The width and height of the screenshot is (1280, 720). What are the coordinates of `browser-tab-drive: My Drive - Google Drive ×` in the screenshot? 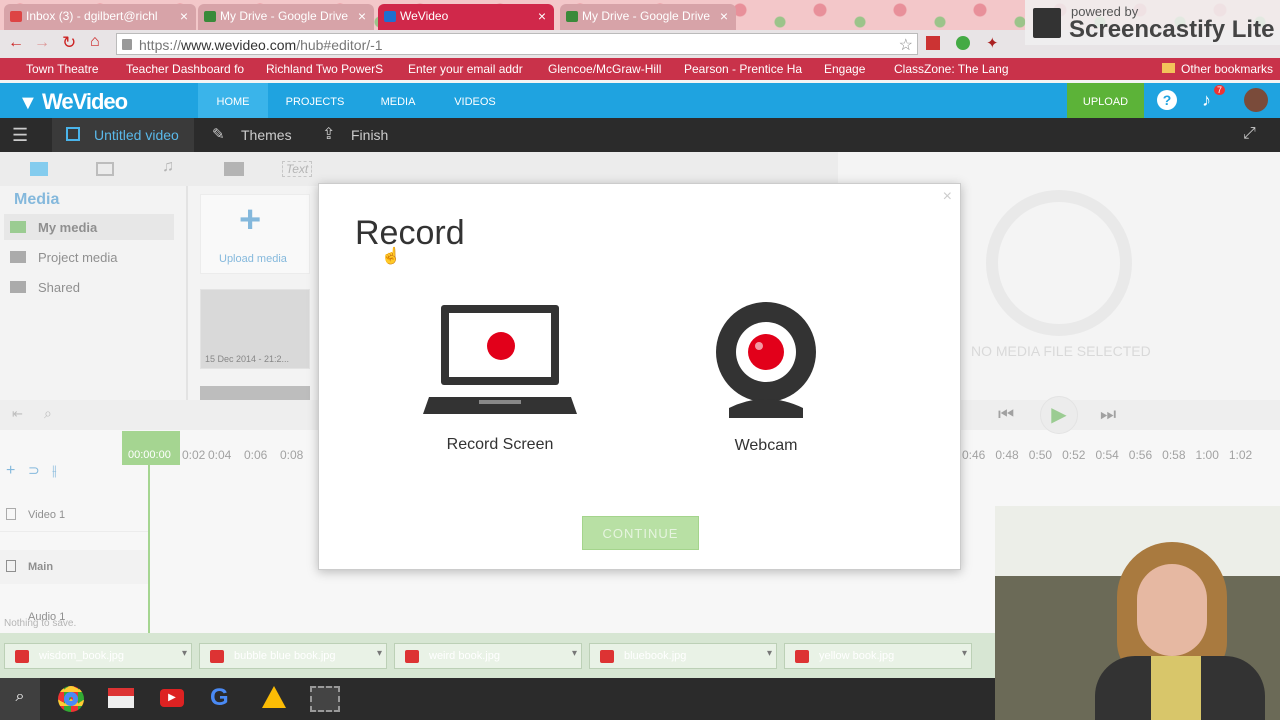 It's located at (286, 17).